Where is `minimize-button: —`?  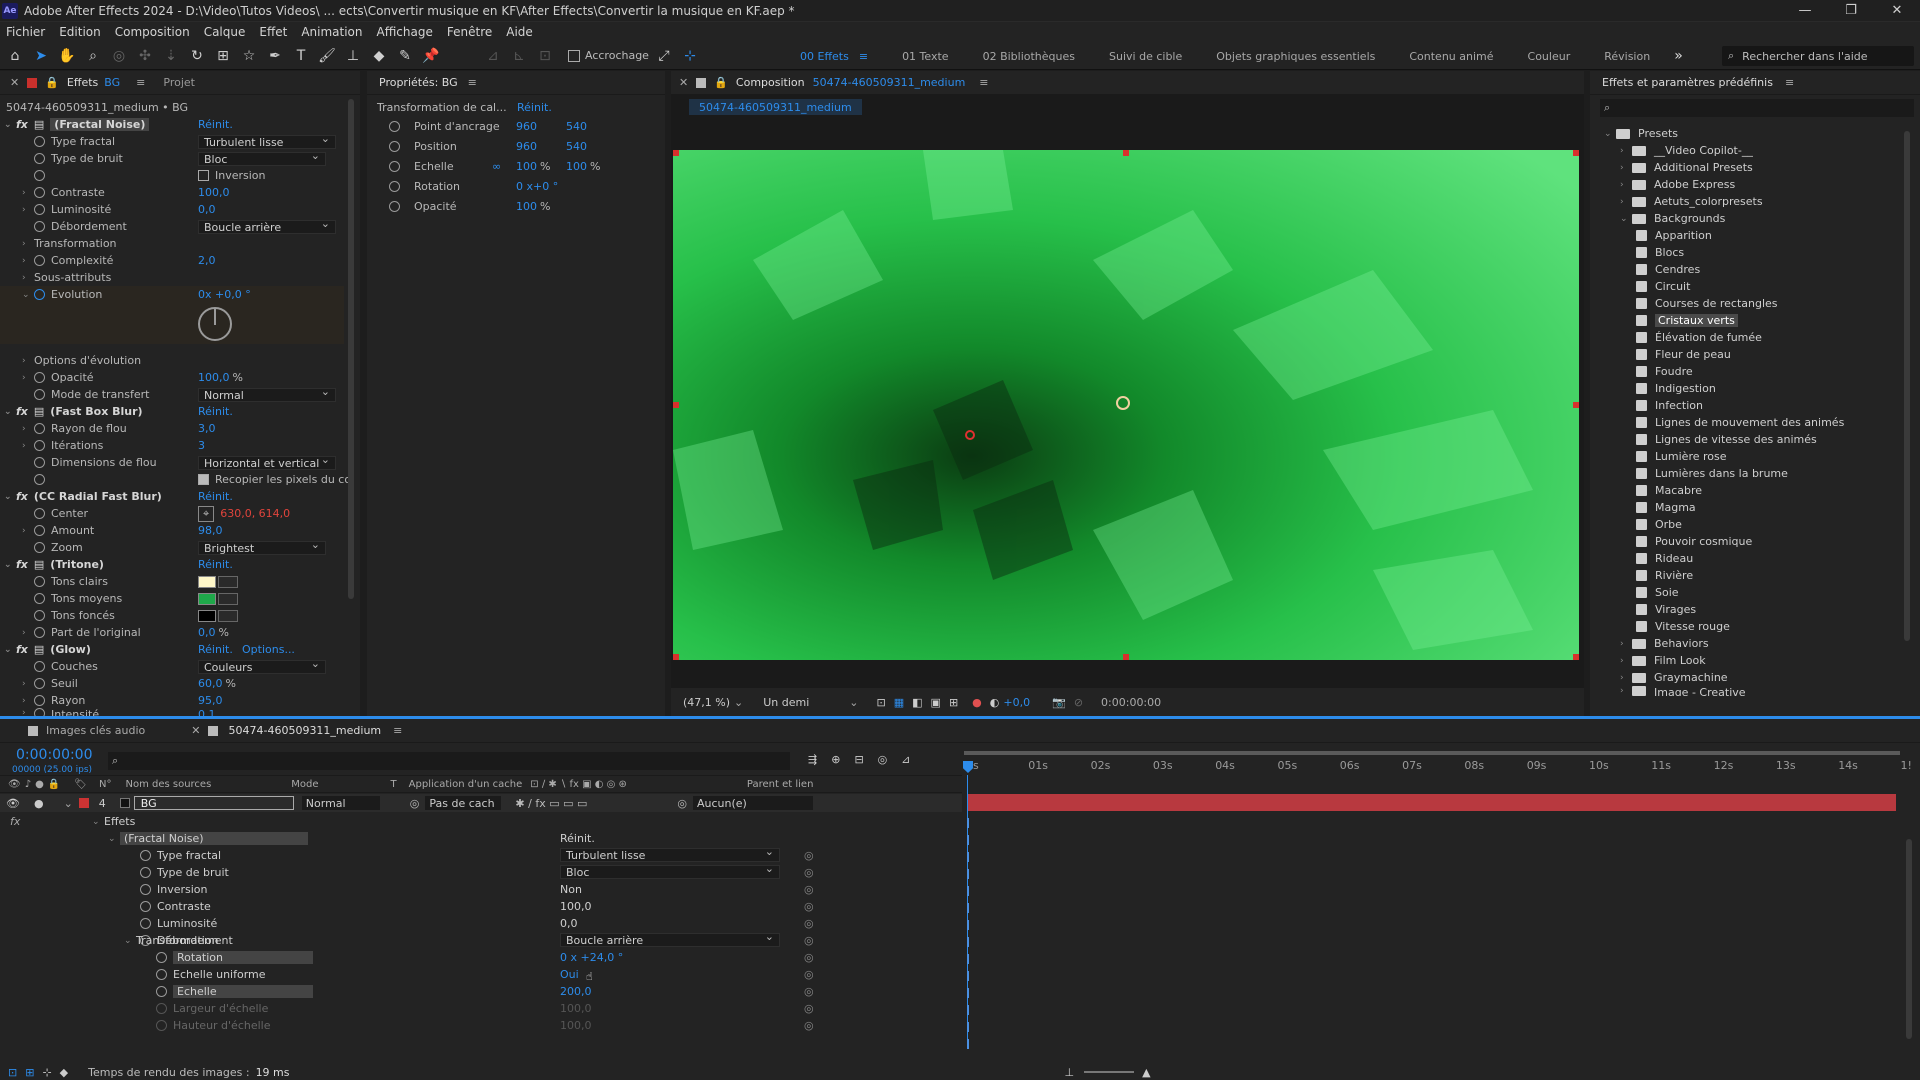 minimize-button: — is located at coordinates (1805, 11).